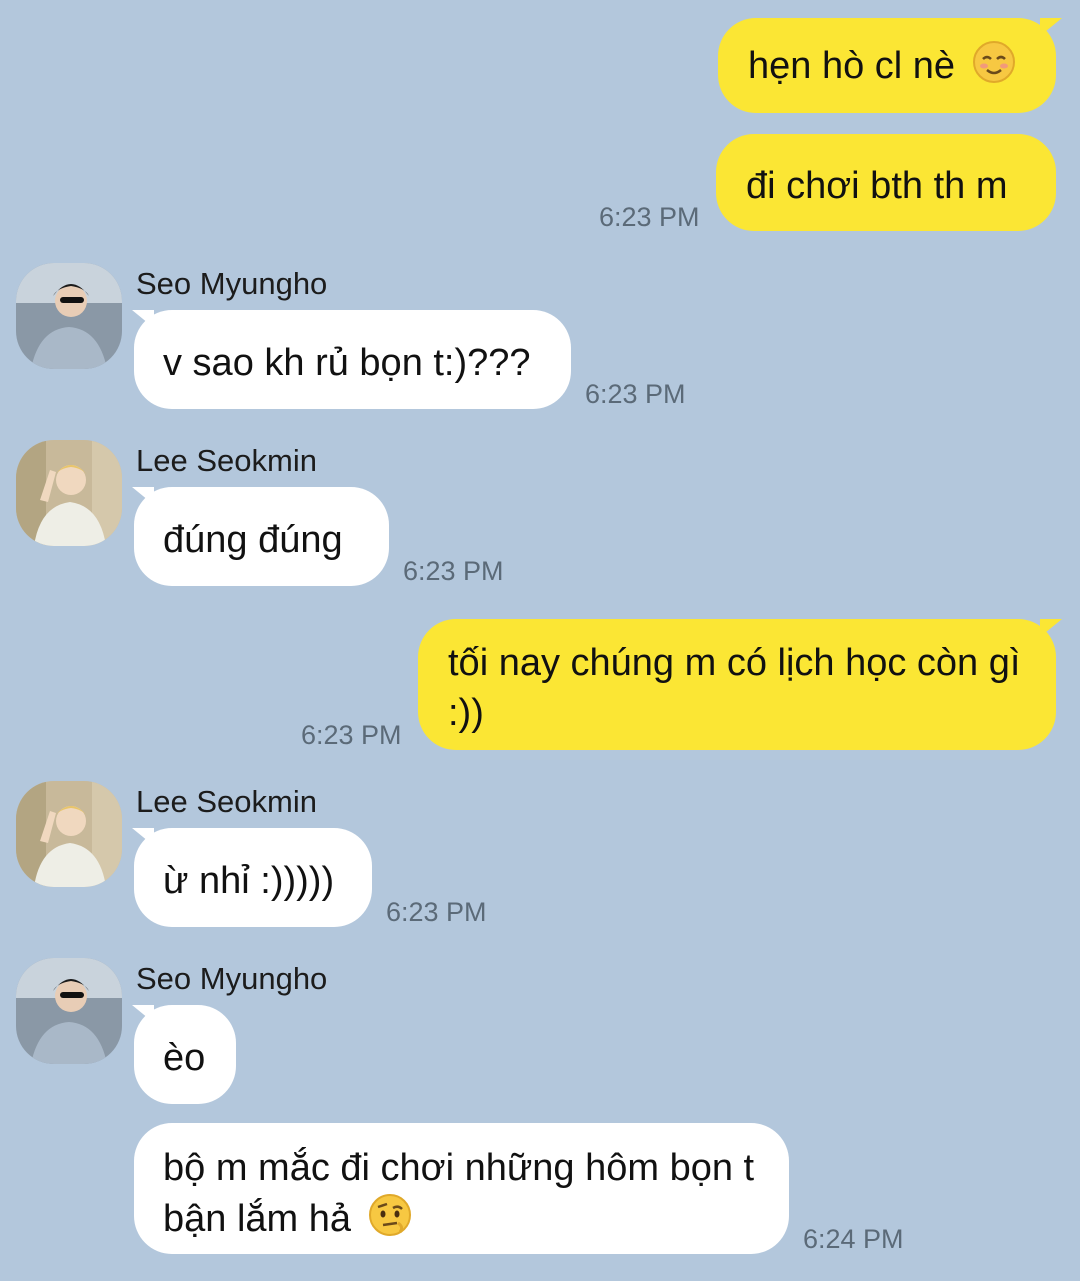 This screenshot has height=1281, width=1080. What do you see at coordinates (253, 540) in the screenshot?
I see `message-text: đúng đúng` at bounding box center [253, 540].